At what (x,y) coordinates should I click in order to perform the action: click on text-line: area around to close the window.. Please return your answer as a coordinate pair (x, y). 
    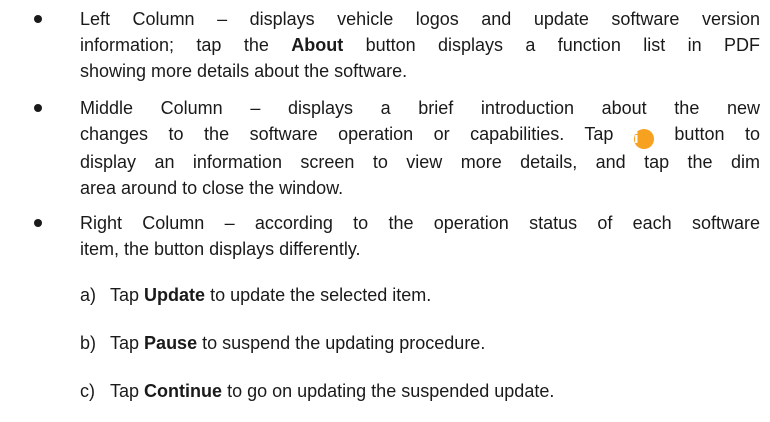
    Looking at the image, I should click on (212, 188).